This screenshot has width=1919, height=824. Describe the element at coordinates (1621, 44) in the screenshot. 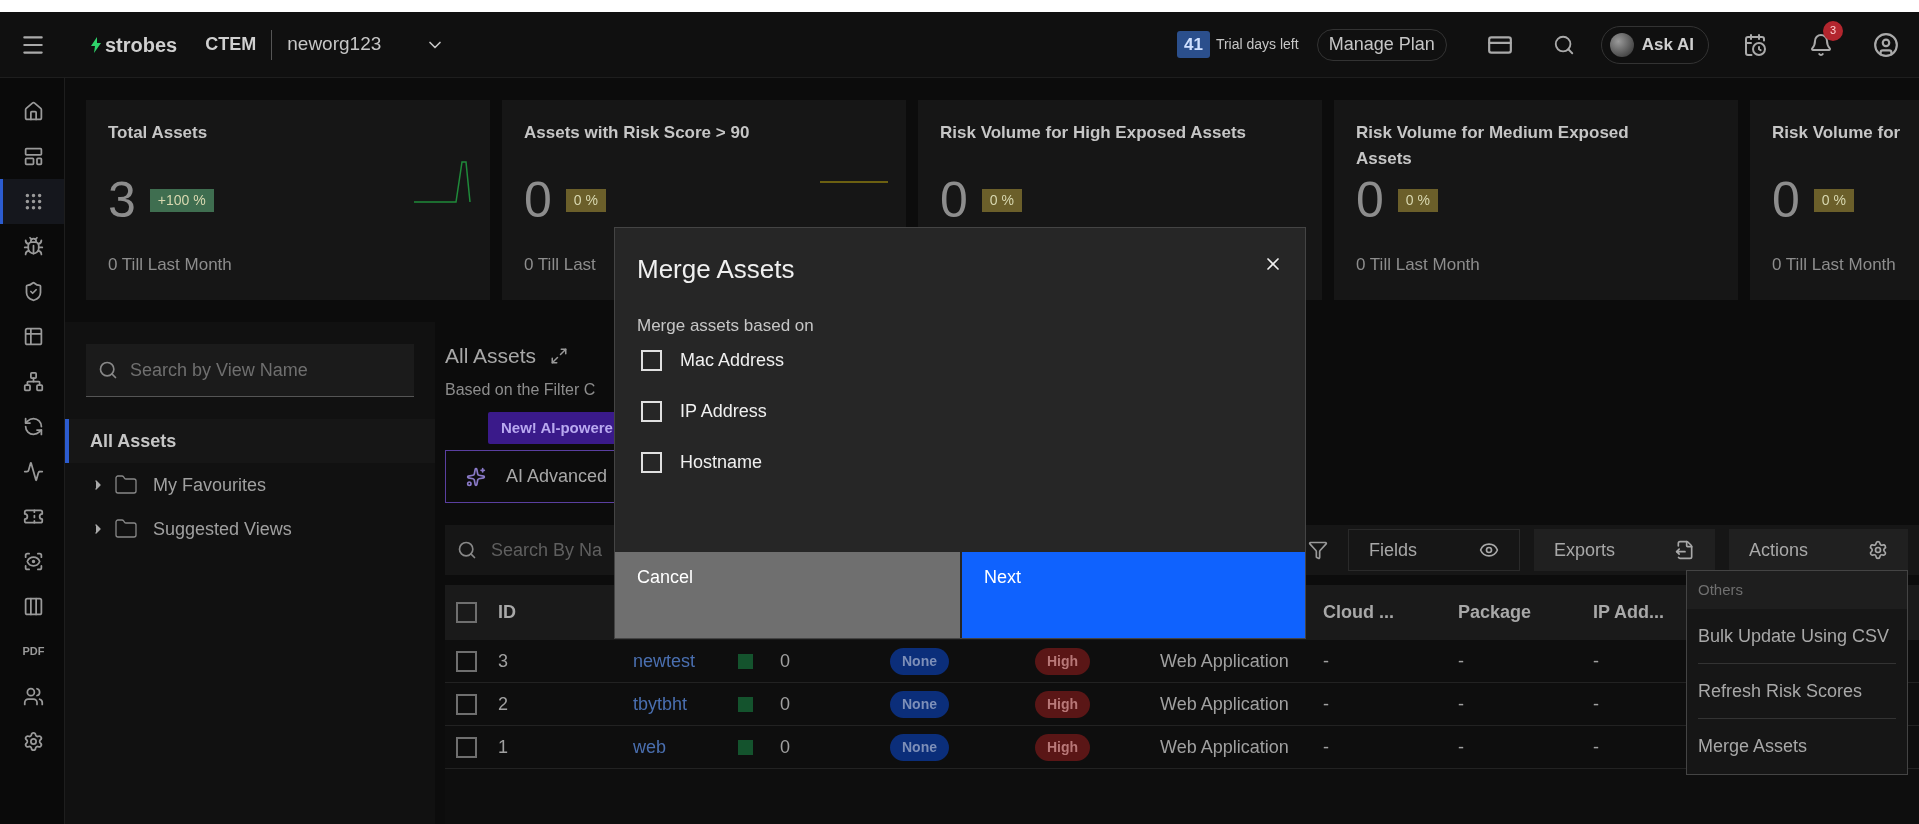

I see `orb-icon` at that location.